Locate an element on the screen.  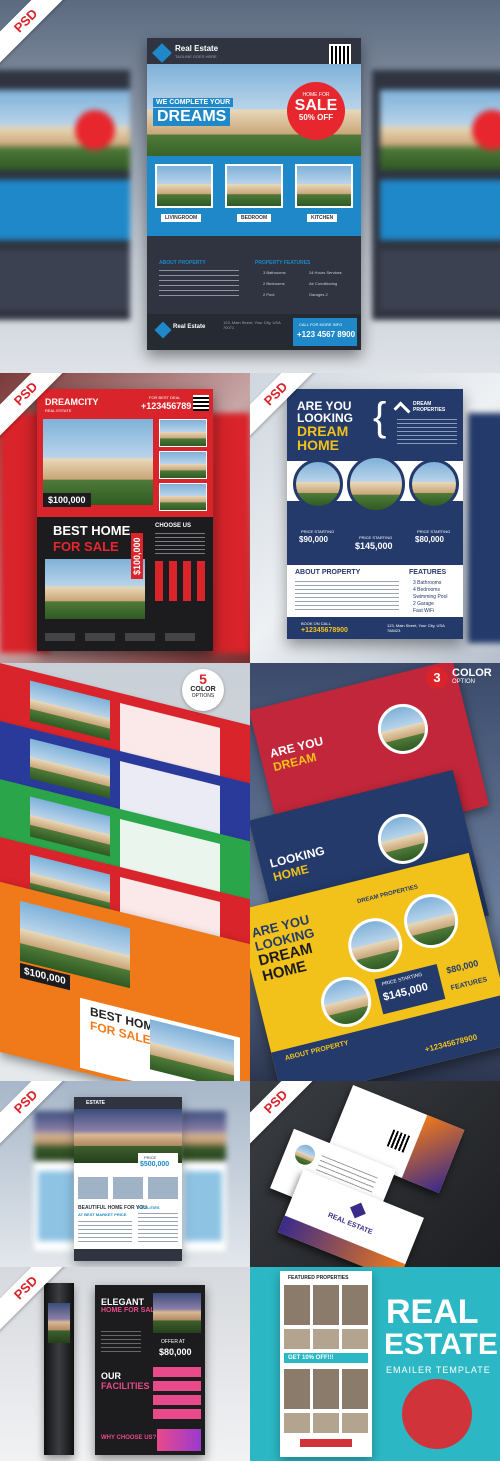
house-photo is located at coordinates (177, 1313).